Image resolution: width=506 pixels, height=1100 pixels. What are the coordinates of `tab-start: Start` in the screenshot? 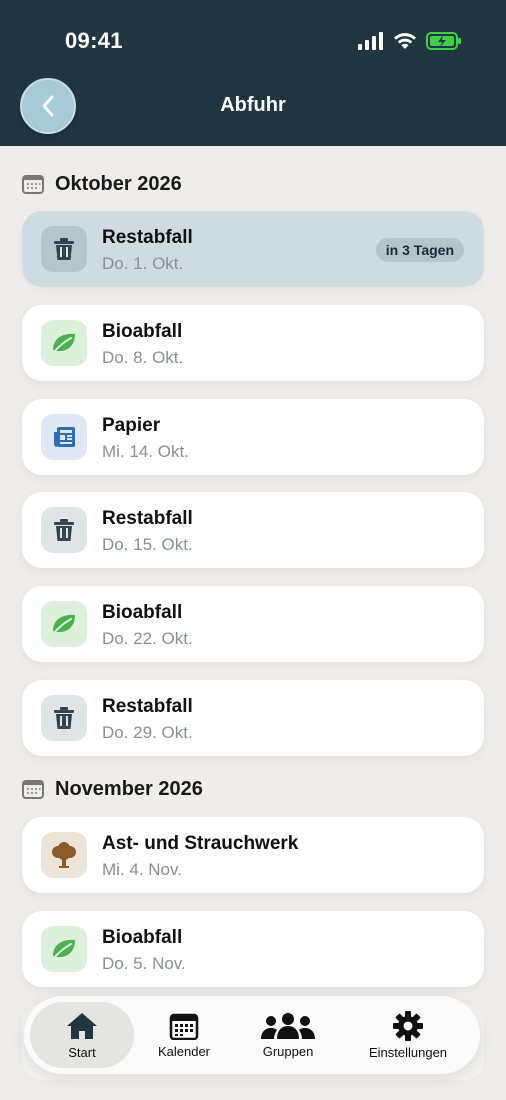 It's located at (82, 1035).